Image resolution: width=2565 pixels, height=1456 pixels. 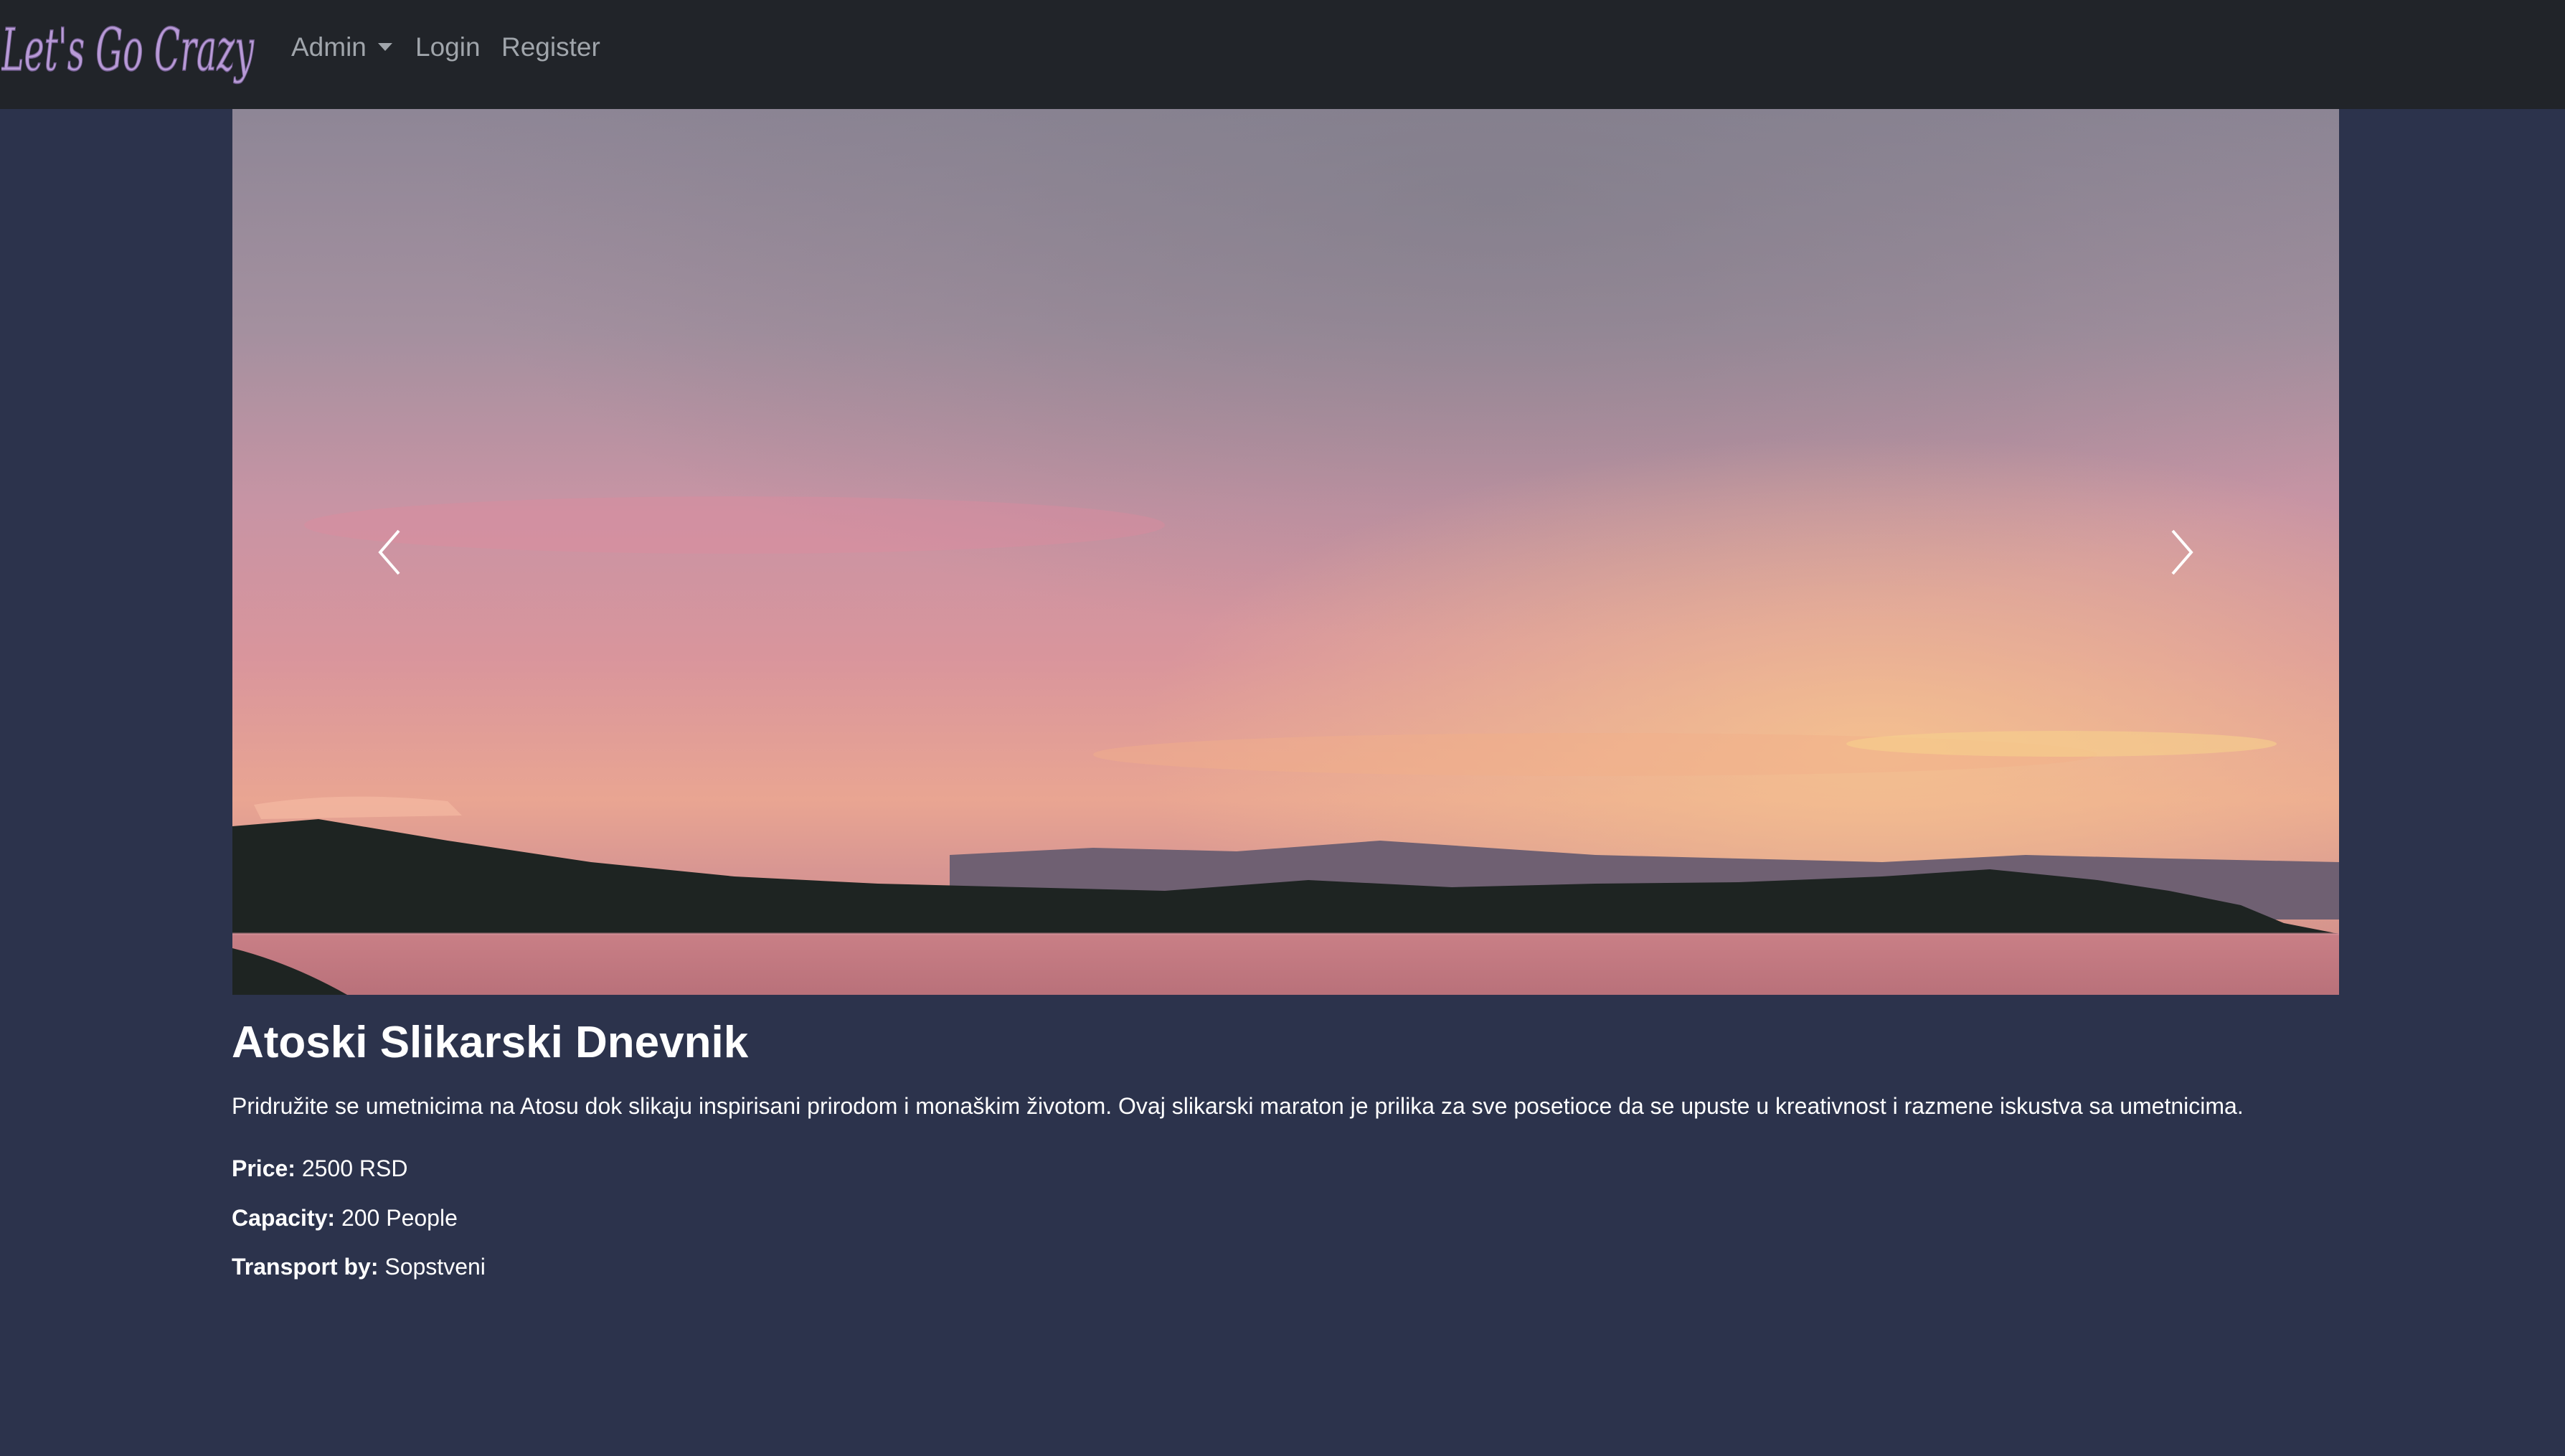 I want to click on nav-admin-label: Admin, so click(x=329, y=47).